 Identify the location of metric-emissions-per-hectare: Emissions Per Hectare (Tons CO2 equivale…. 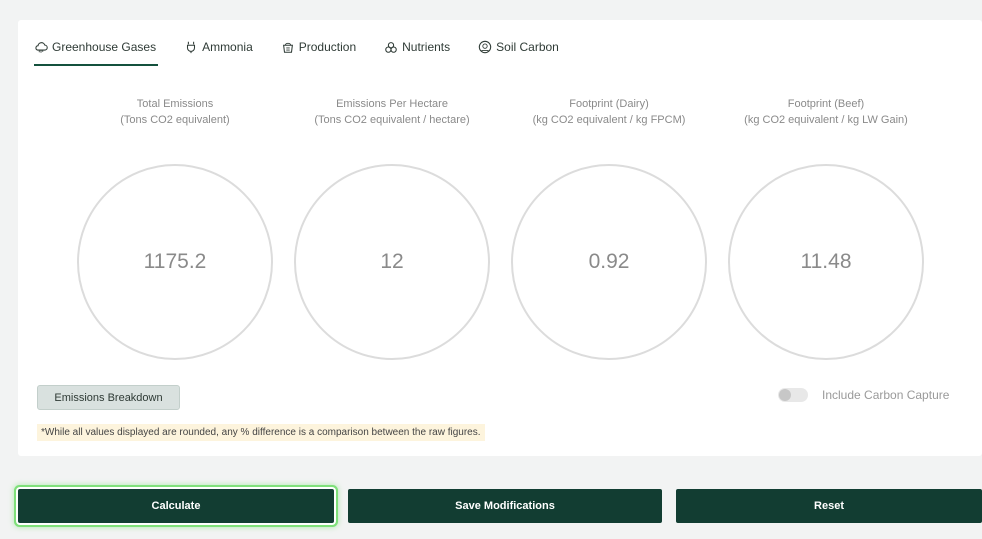
(392, 112).